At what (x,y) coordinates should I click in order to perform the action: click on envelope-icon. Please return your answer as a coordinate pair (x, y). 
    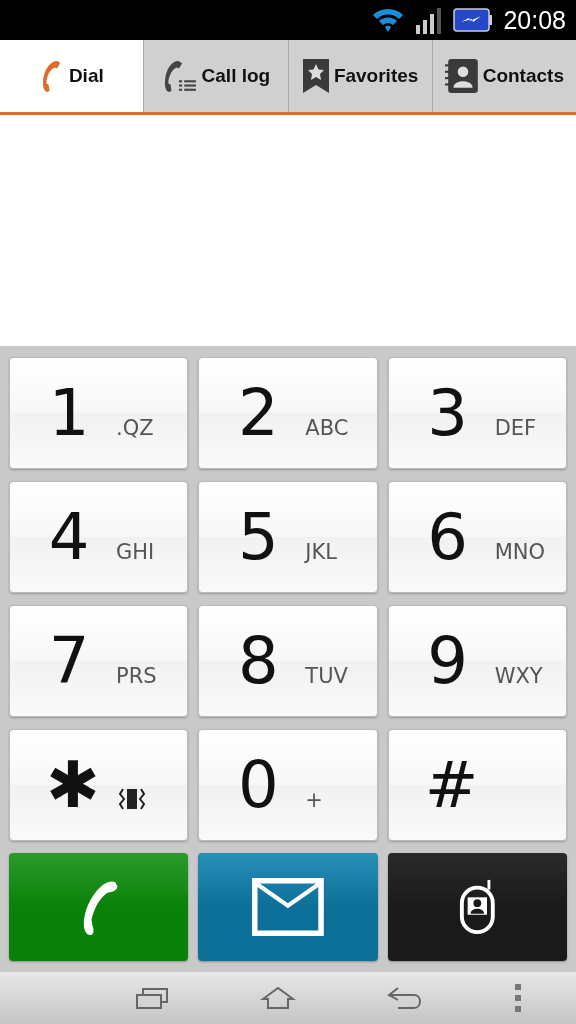
    Looking at the image, I should click on (288, 907).